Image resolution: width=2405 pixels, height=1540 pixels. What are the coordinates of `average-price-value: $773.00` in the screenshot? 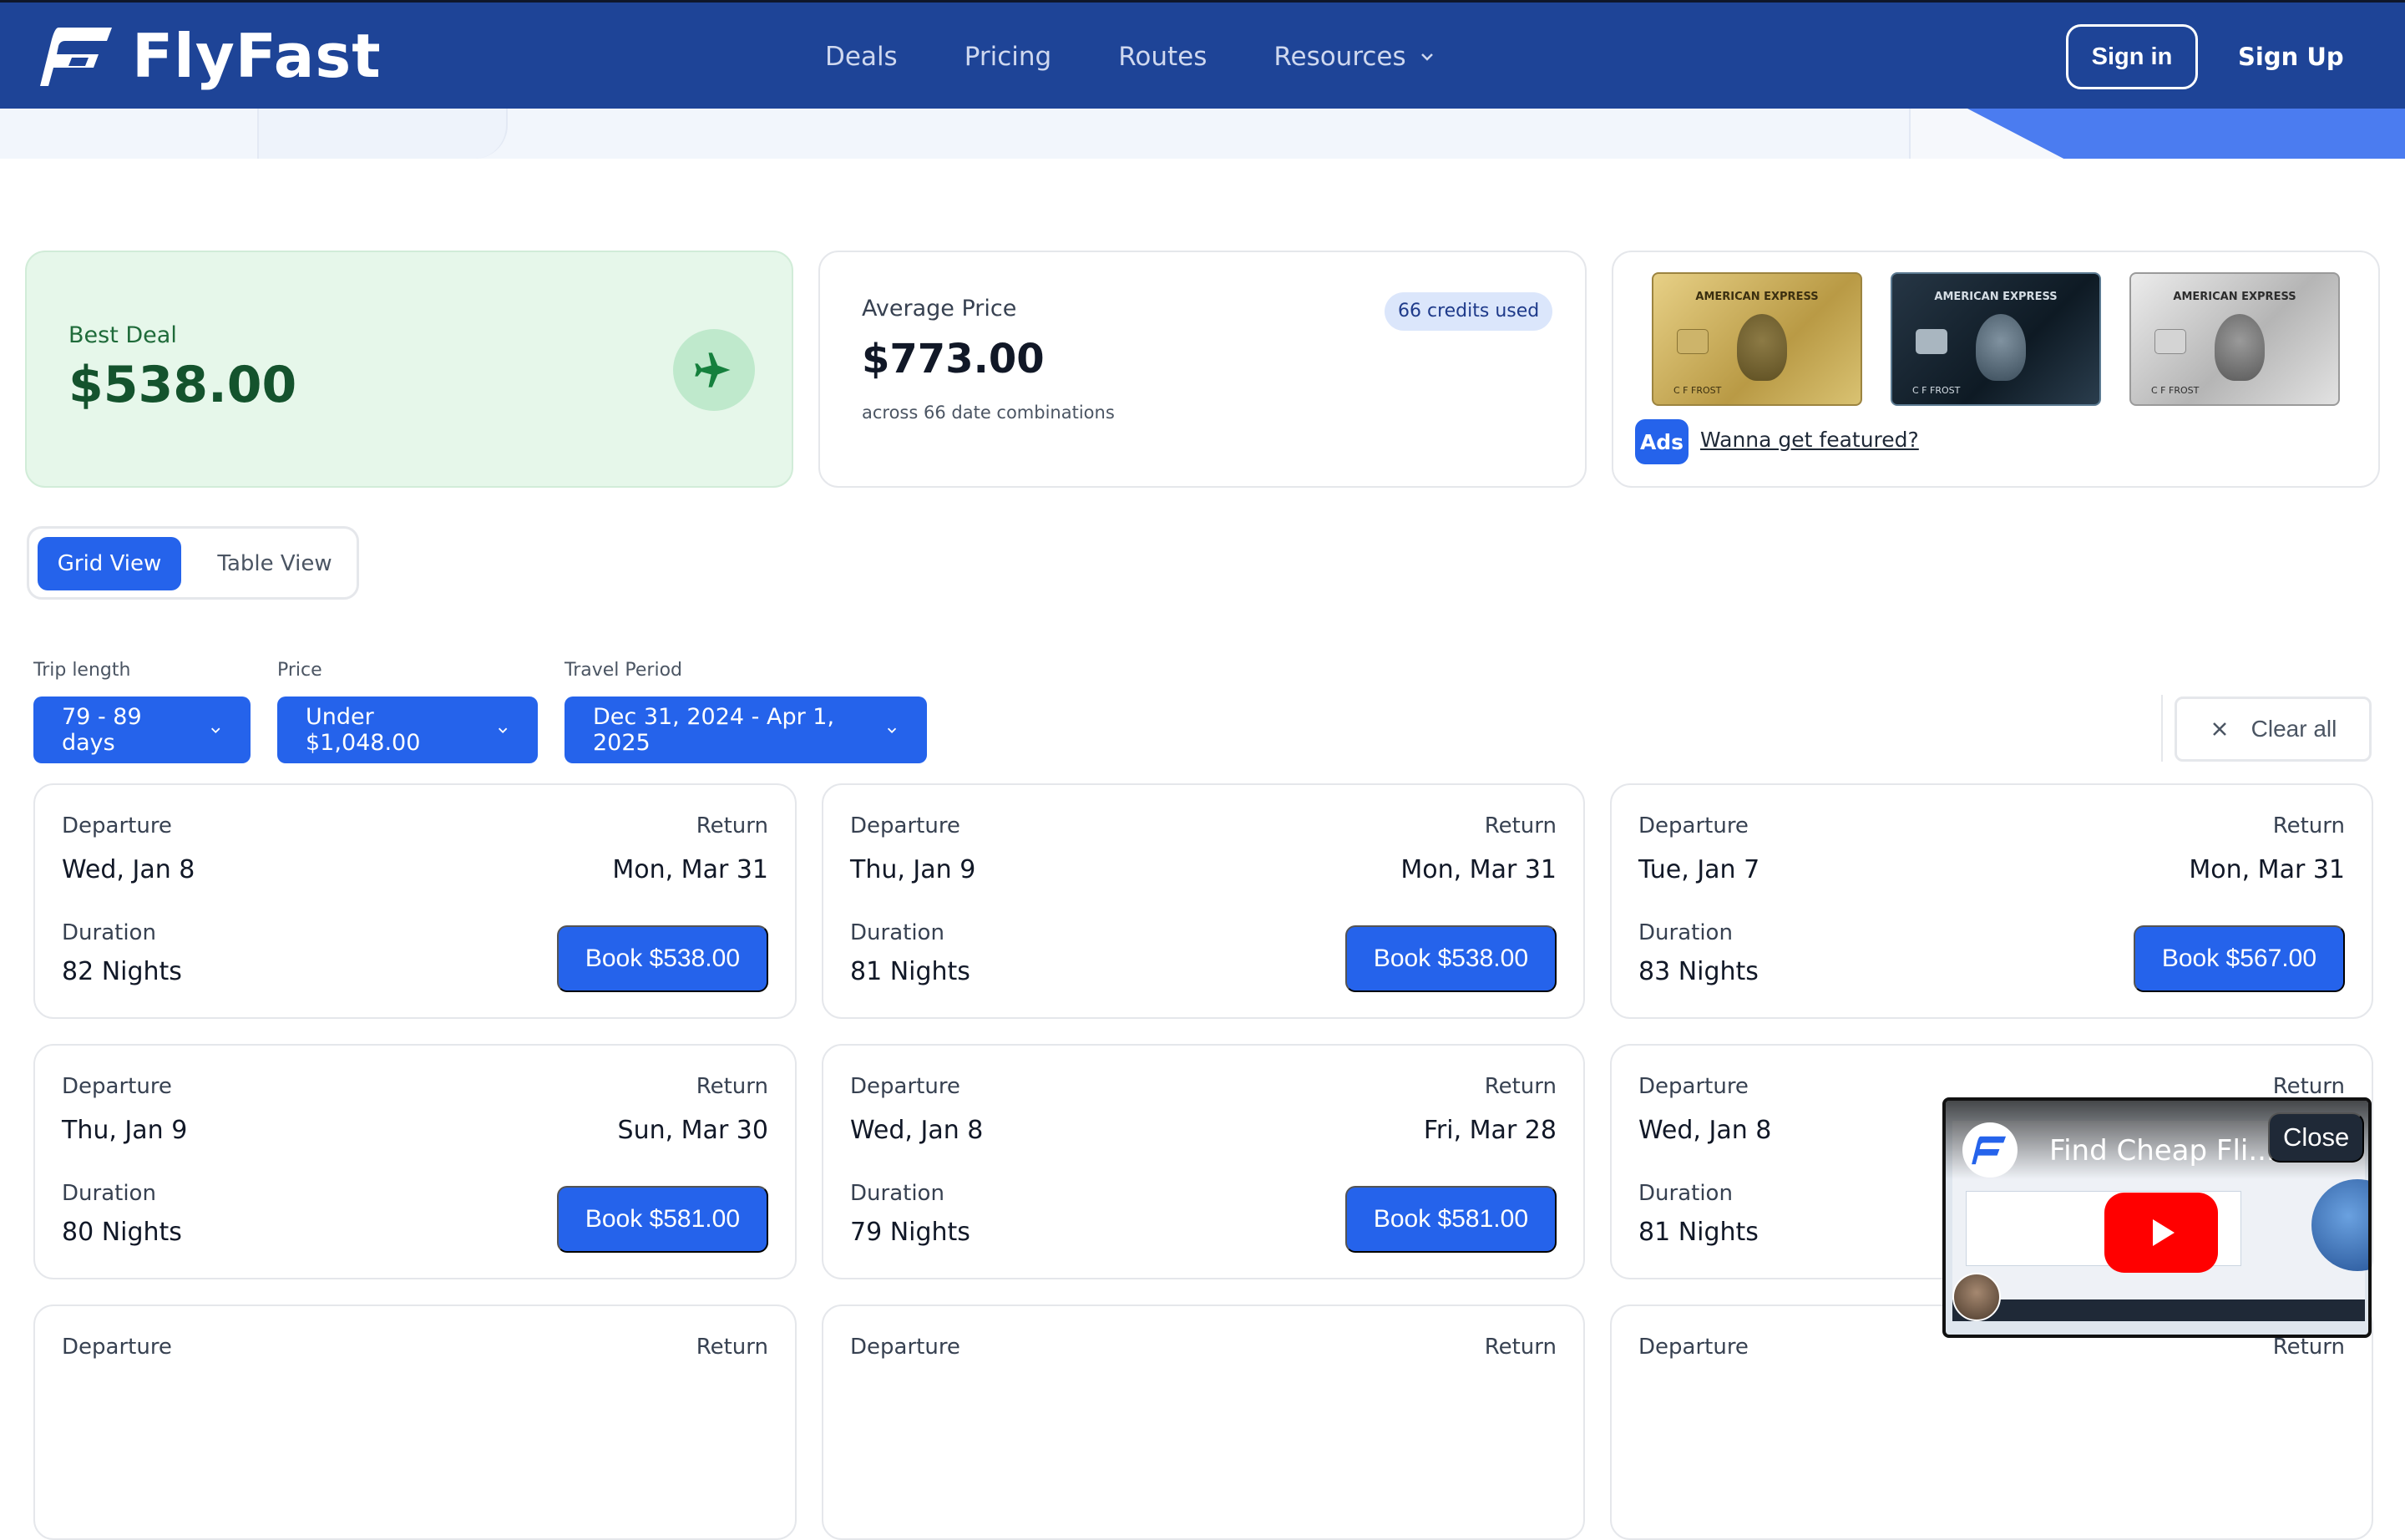 It's located at (953, 359).